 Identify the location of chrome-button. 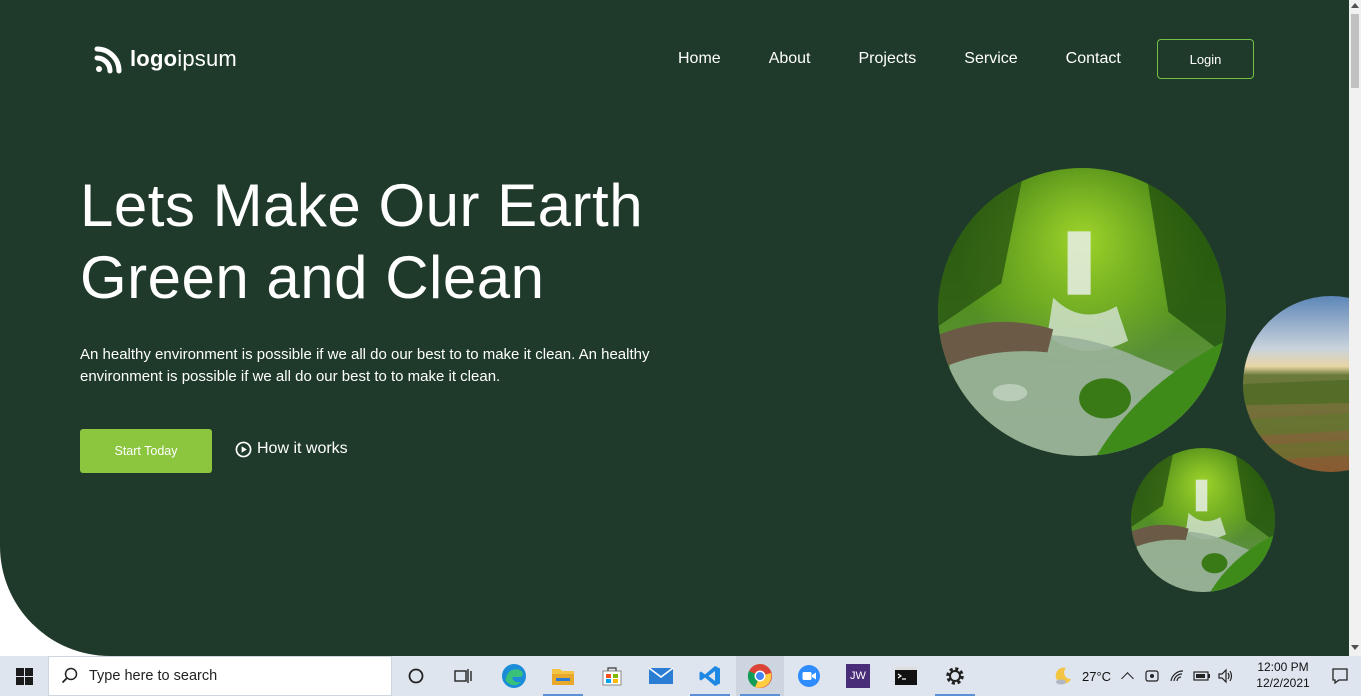
(760, 676).